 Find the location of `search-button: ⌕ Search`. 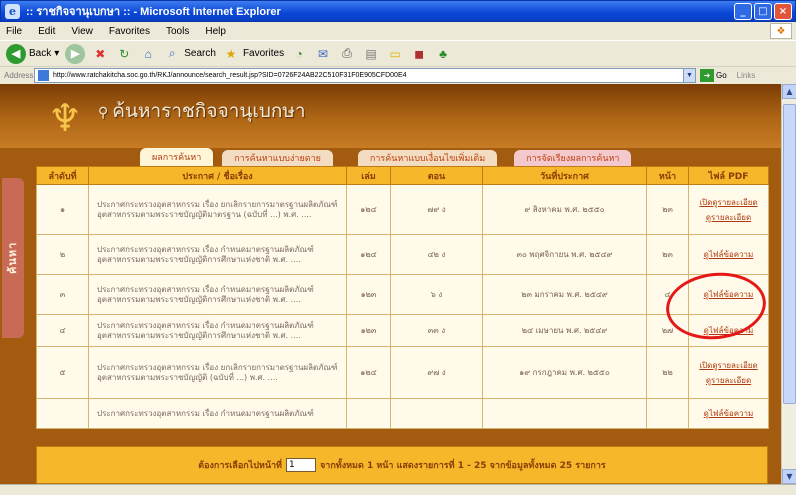

search-button: ⌕ Search is located at coordinates (189, 54).